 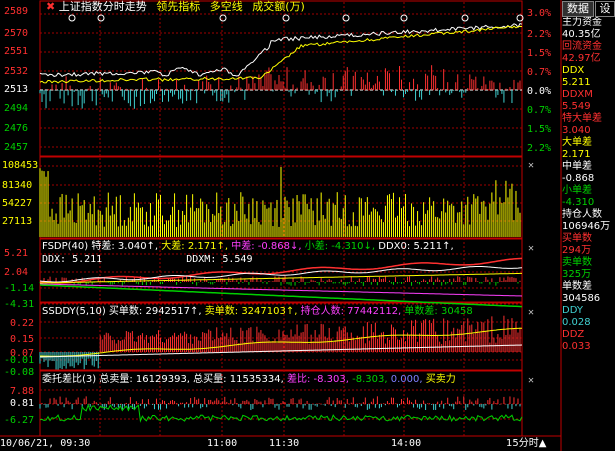 What do you see at coordinates (19, 372) in the screenshot?
I see `ssddy-axis-label: -0.08` at bounding box center [19, 372].